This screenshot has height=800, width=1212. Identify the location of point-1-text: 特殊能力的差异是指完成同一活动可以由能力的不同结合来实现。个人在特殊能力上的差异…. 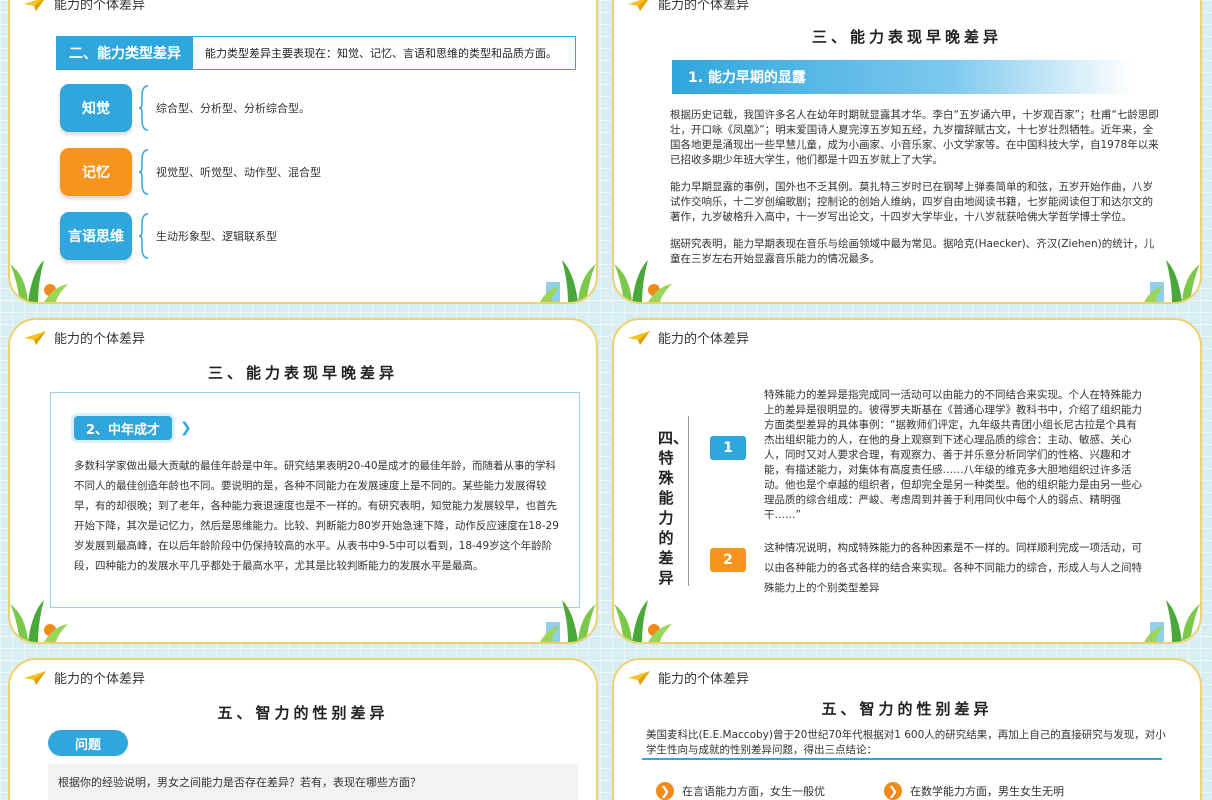
(953, 455).